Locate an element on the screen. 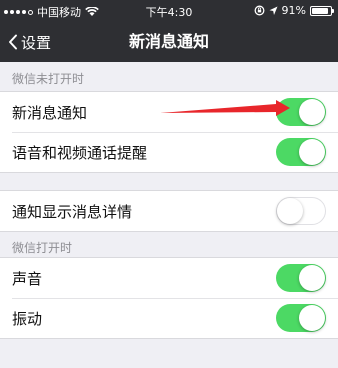 The width and height of the screenshot is (338, 368). setting-label: 振动 is located at coordinates (27, 318).